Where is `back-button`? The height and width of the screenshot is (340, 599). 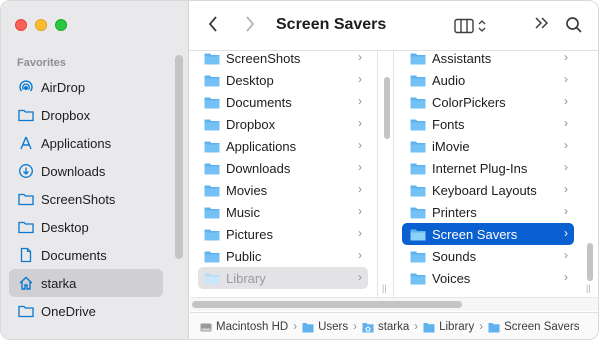
back-button is located at coordinates (213, 26).